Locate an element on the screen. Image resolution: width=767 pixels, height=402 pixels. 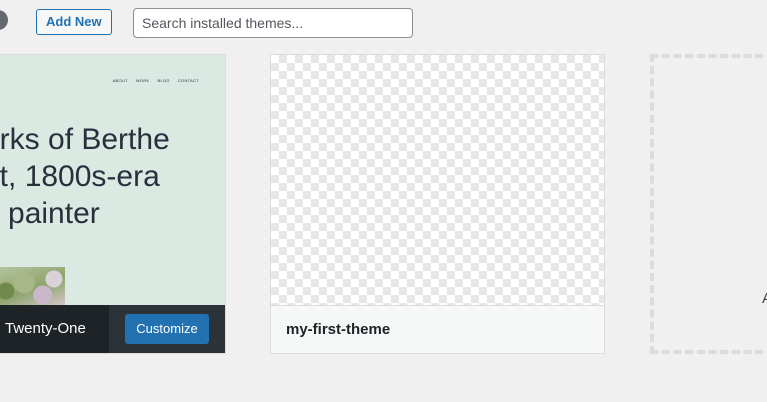
headline-line: ot, 1800s-era is located at coordinates (80, 176).